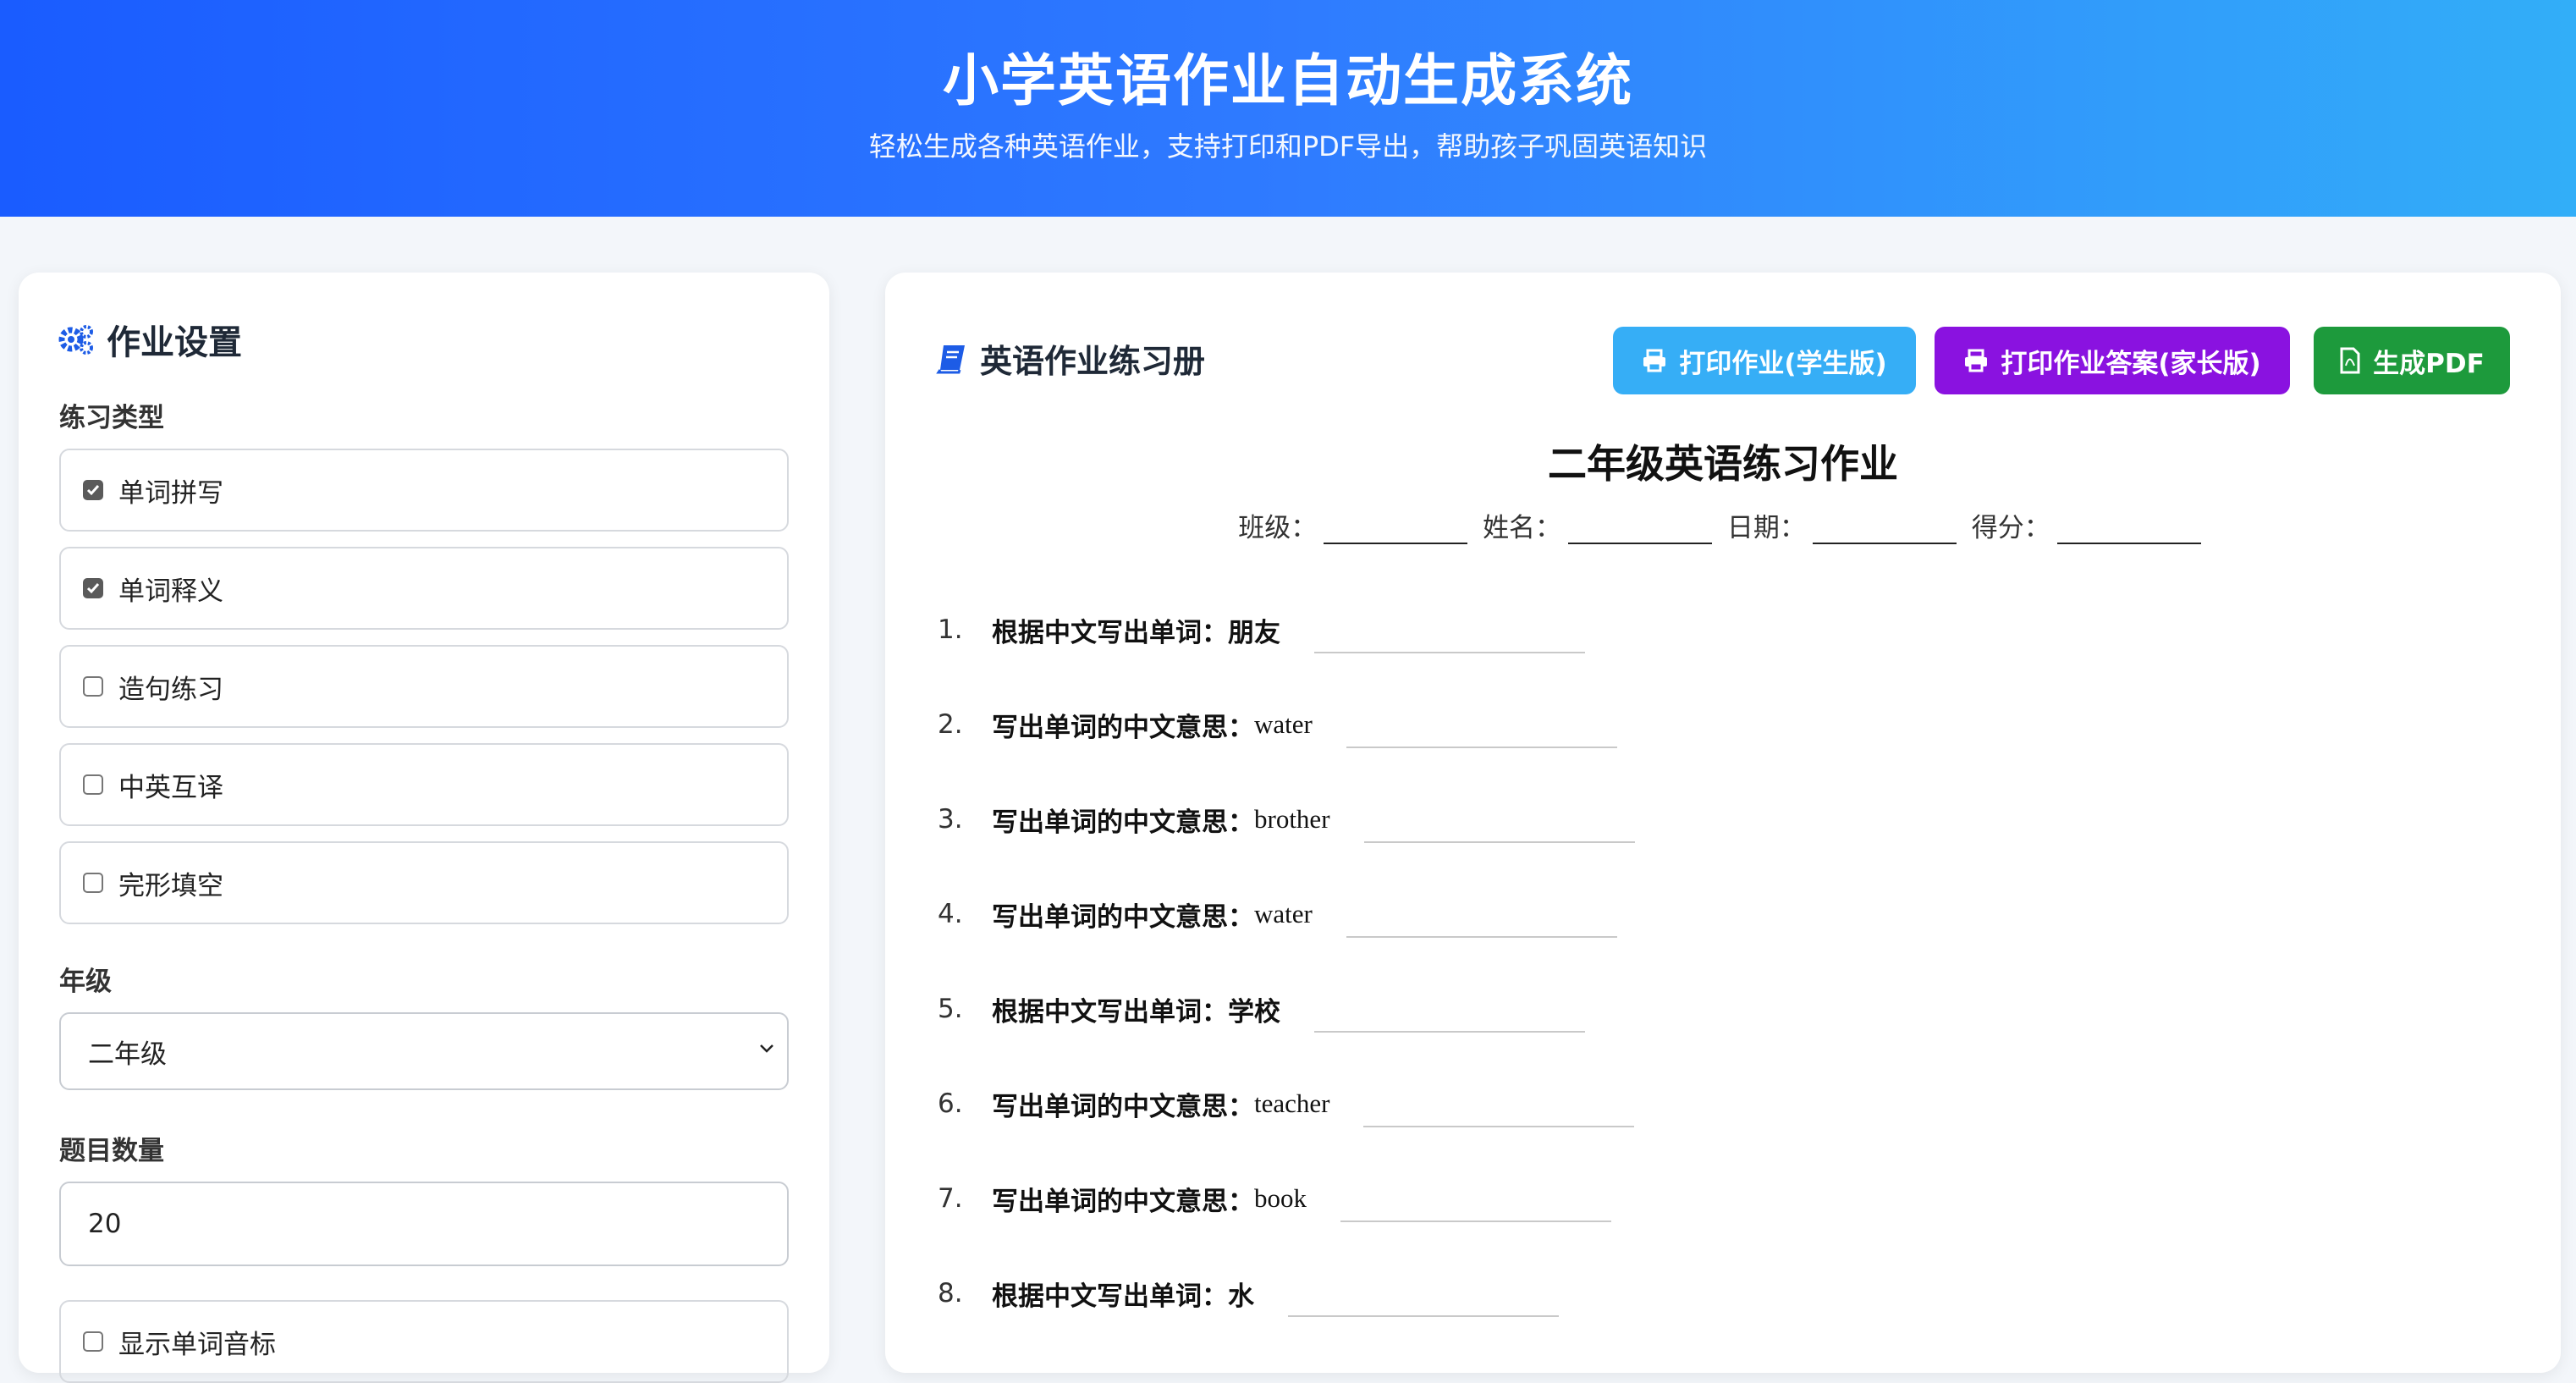 The height and width of the screenshot is (1383, 2576). Describe the element at coordinates (2350, 360) in the screenshot. I see `pdf-file-icon` at that location.